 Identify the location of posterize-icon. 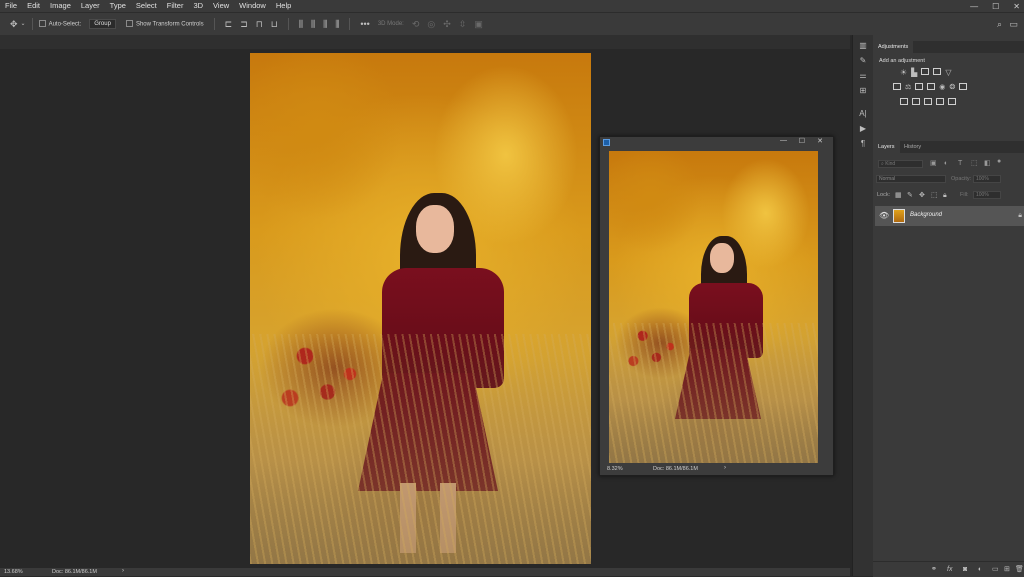
(916, 101).